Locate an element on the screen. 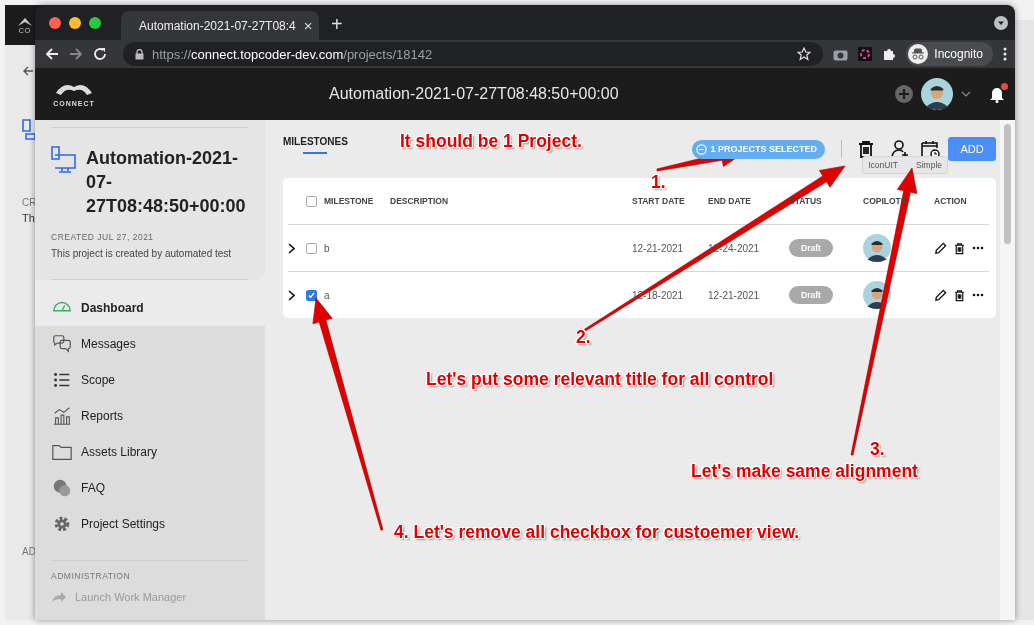  annotation-text: 4. Let's remove all checkbox for custoemer view. is located at coordinates (597, 532).